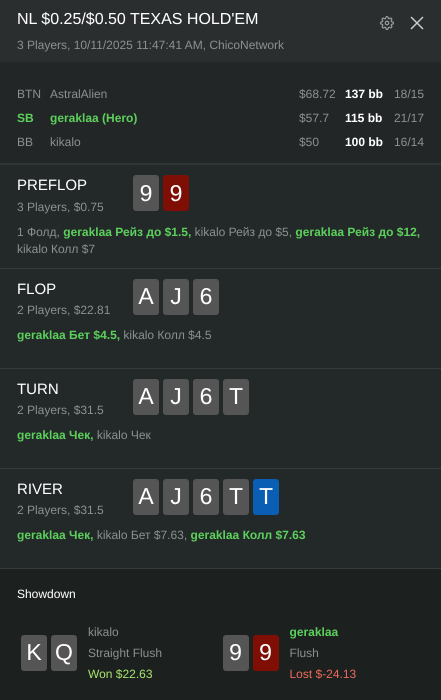  Describe the element at coordinates (323, 674) in the screenshot. I see `hand-result: Lost $-24.13` at that location.